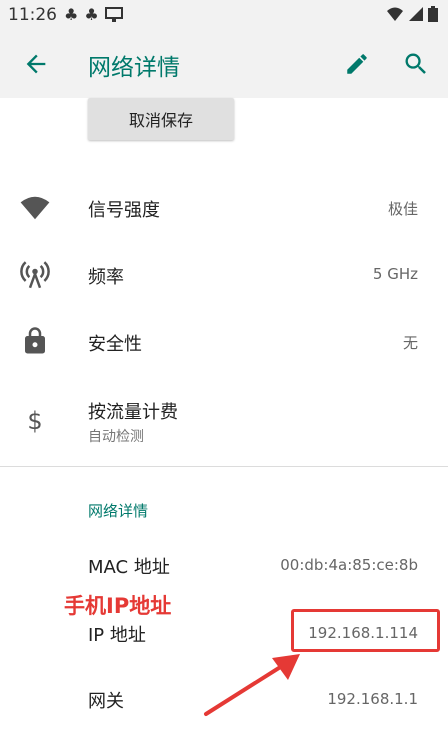  I want to click on detail-label: 按流量计费, so click(133, 412).